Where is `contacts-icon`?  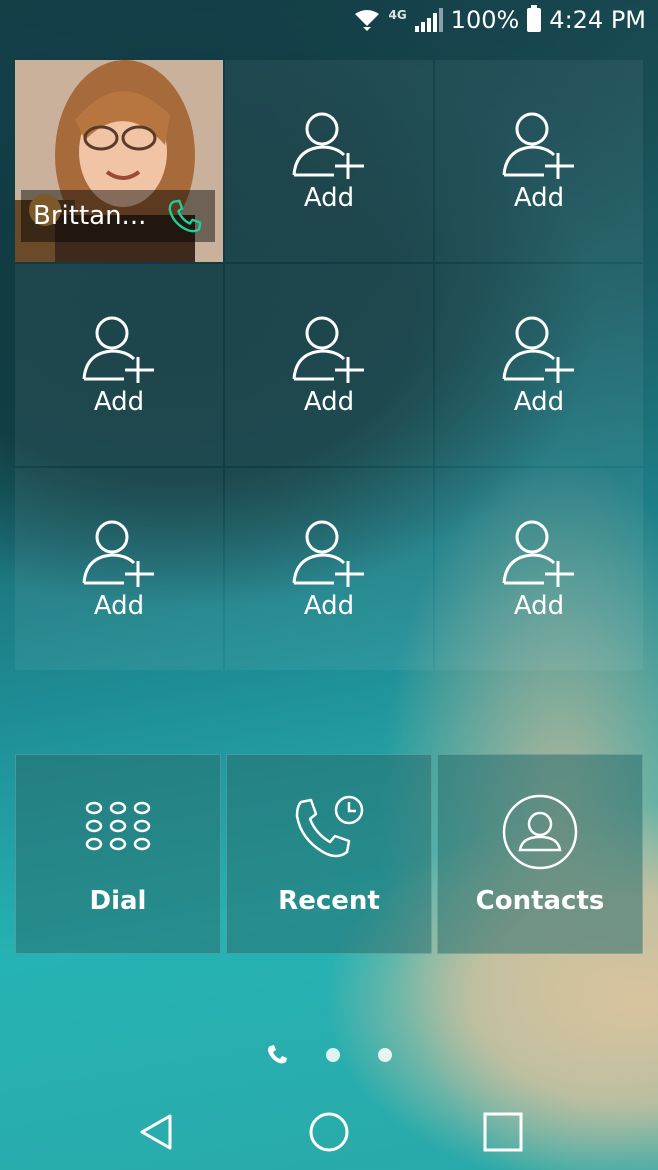 contacts-icon is located at coordinates (540, 832).